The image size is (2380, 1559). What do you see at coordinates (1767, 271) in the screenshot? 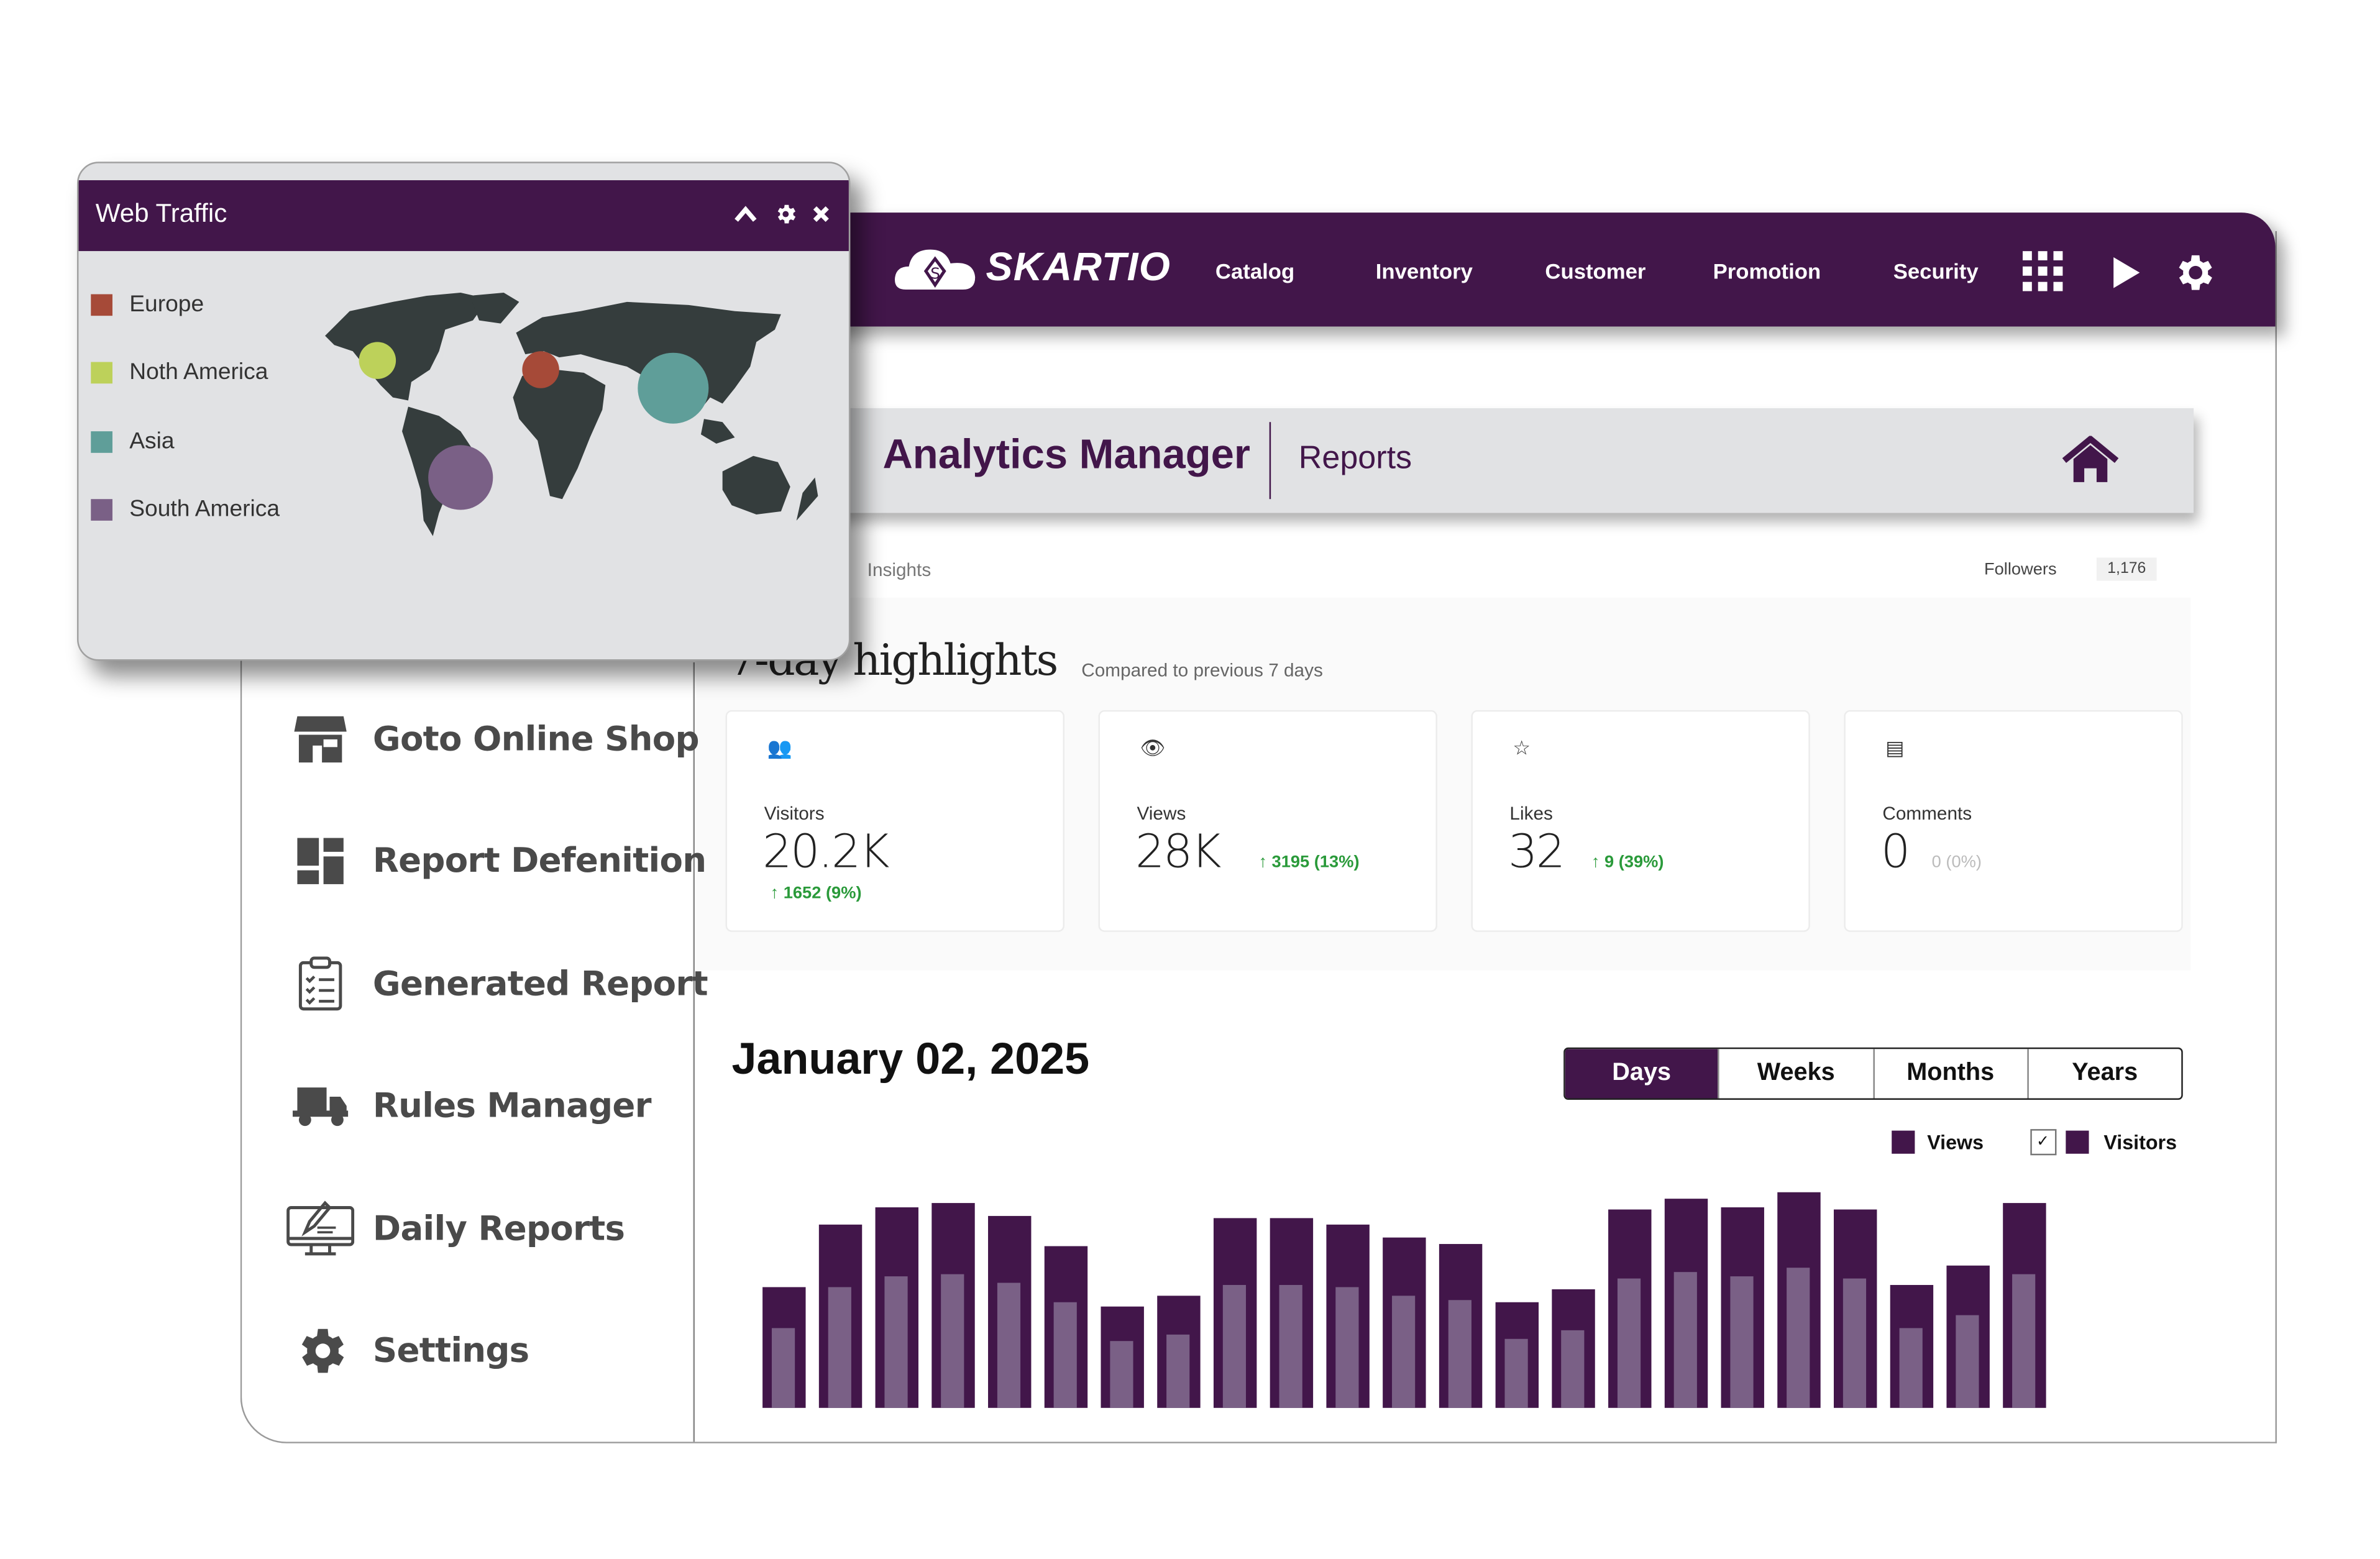
I see `nav-promotion: Promotion` at bounding box center [1767, 271].